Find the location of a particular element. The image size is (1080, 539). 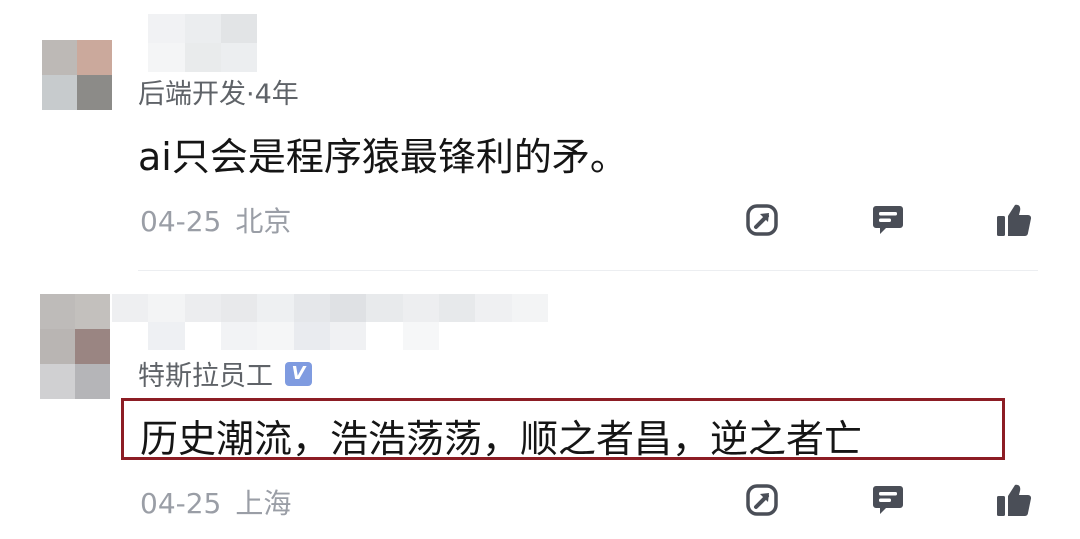

comment-location: 上海 is located at coordinates (263, 503).